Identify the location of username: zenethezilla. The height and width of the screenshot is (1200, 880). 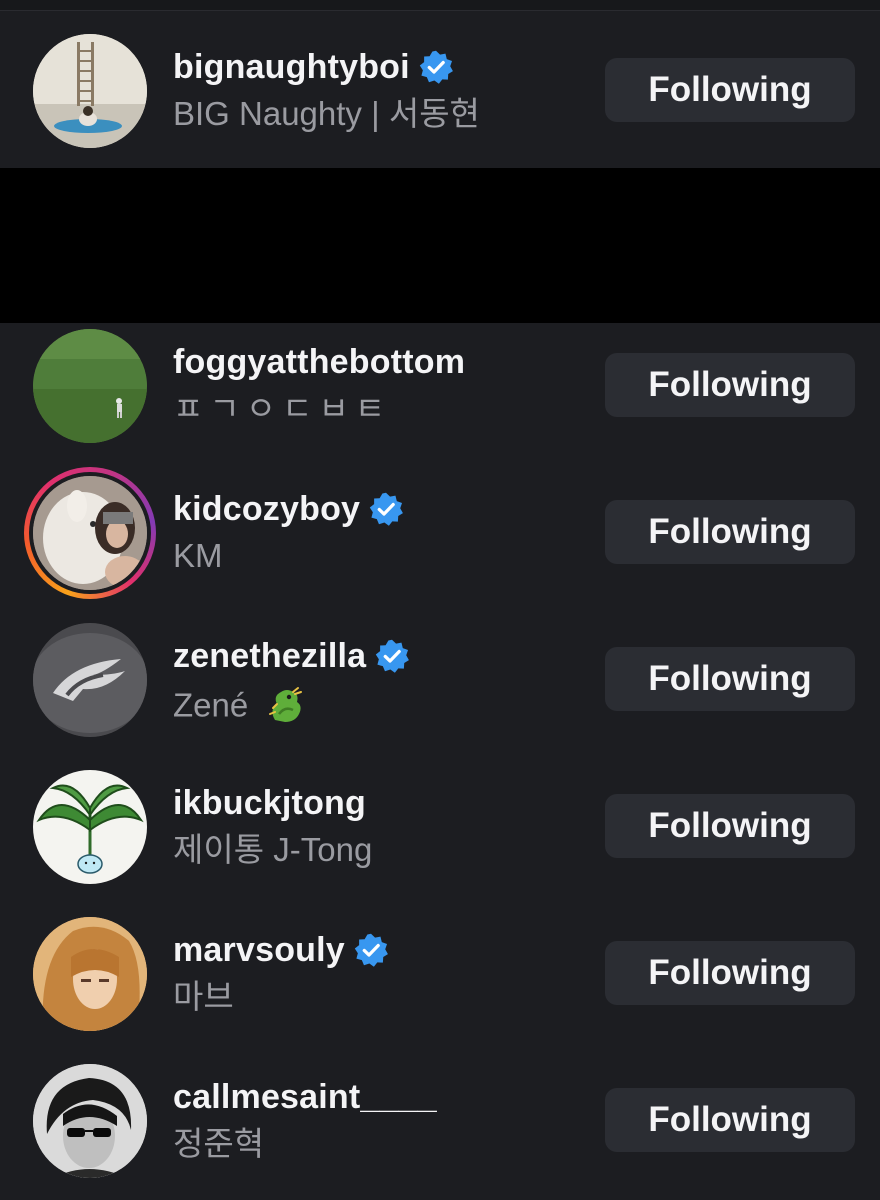
(269, 656).